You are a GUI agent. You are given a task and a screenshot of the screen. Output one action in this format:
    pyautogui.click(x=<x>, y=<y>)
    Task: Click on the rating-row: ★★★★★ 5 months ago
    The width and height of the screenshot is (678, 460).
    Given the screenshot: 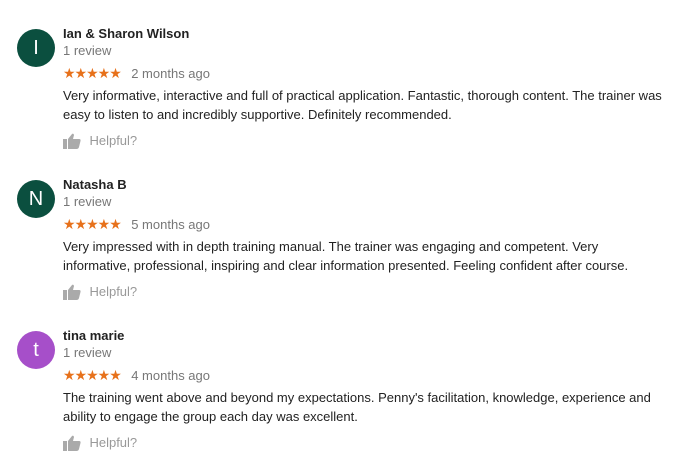 What is the action you would take?
    pyautogui.click(x=136, y=224)
    